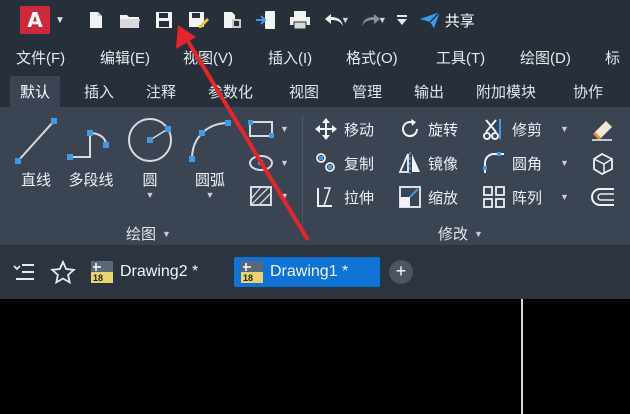  I want to click on offset-tool, so click(603, 197).